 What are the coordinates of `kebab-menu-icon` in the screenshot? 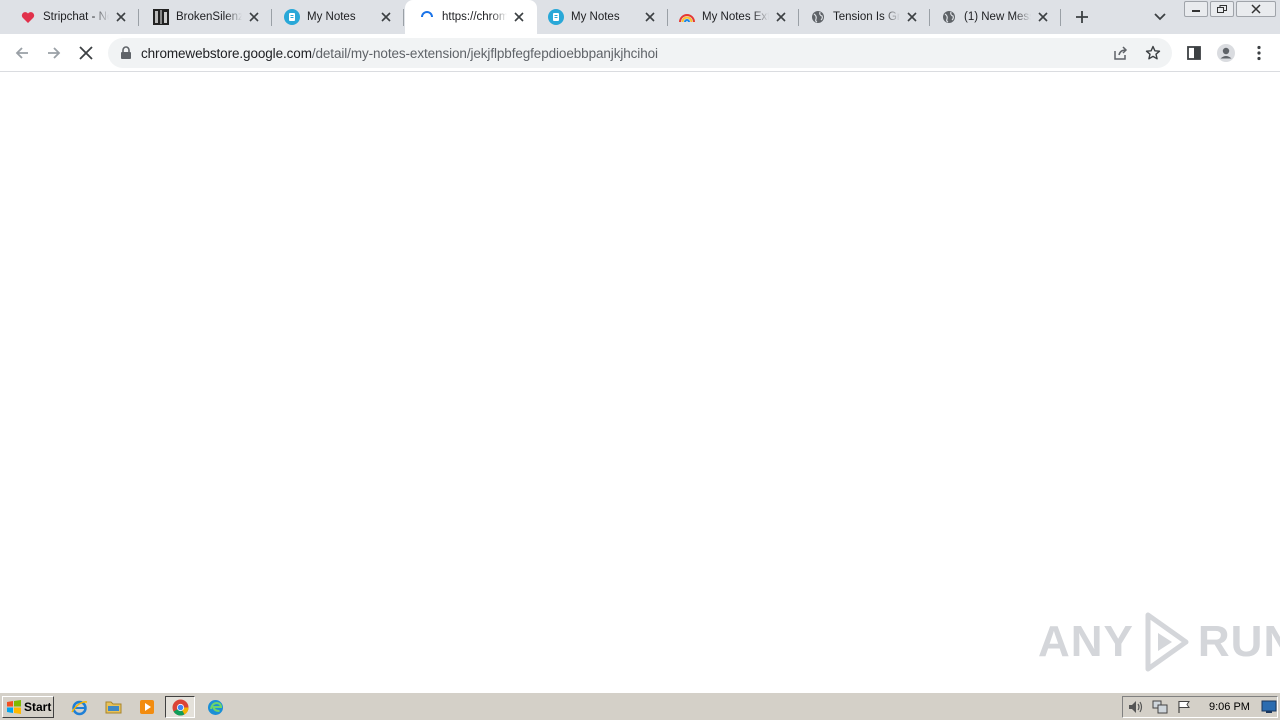 It's located at (1259, 53).